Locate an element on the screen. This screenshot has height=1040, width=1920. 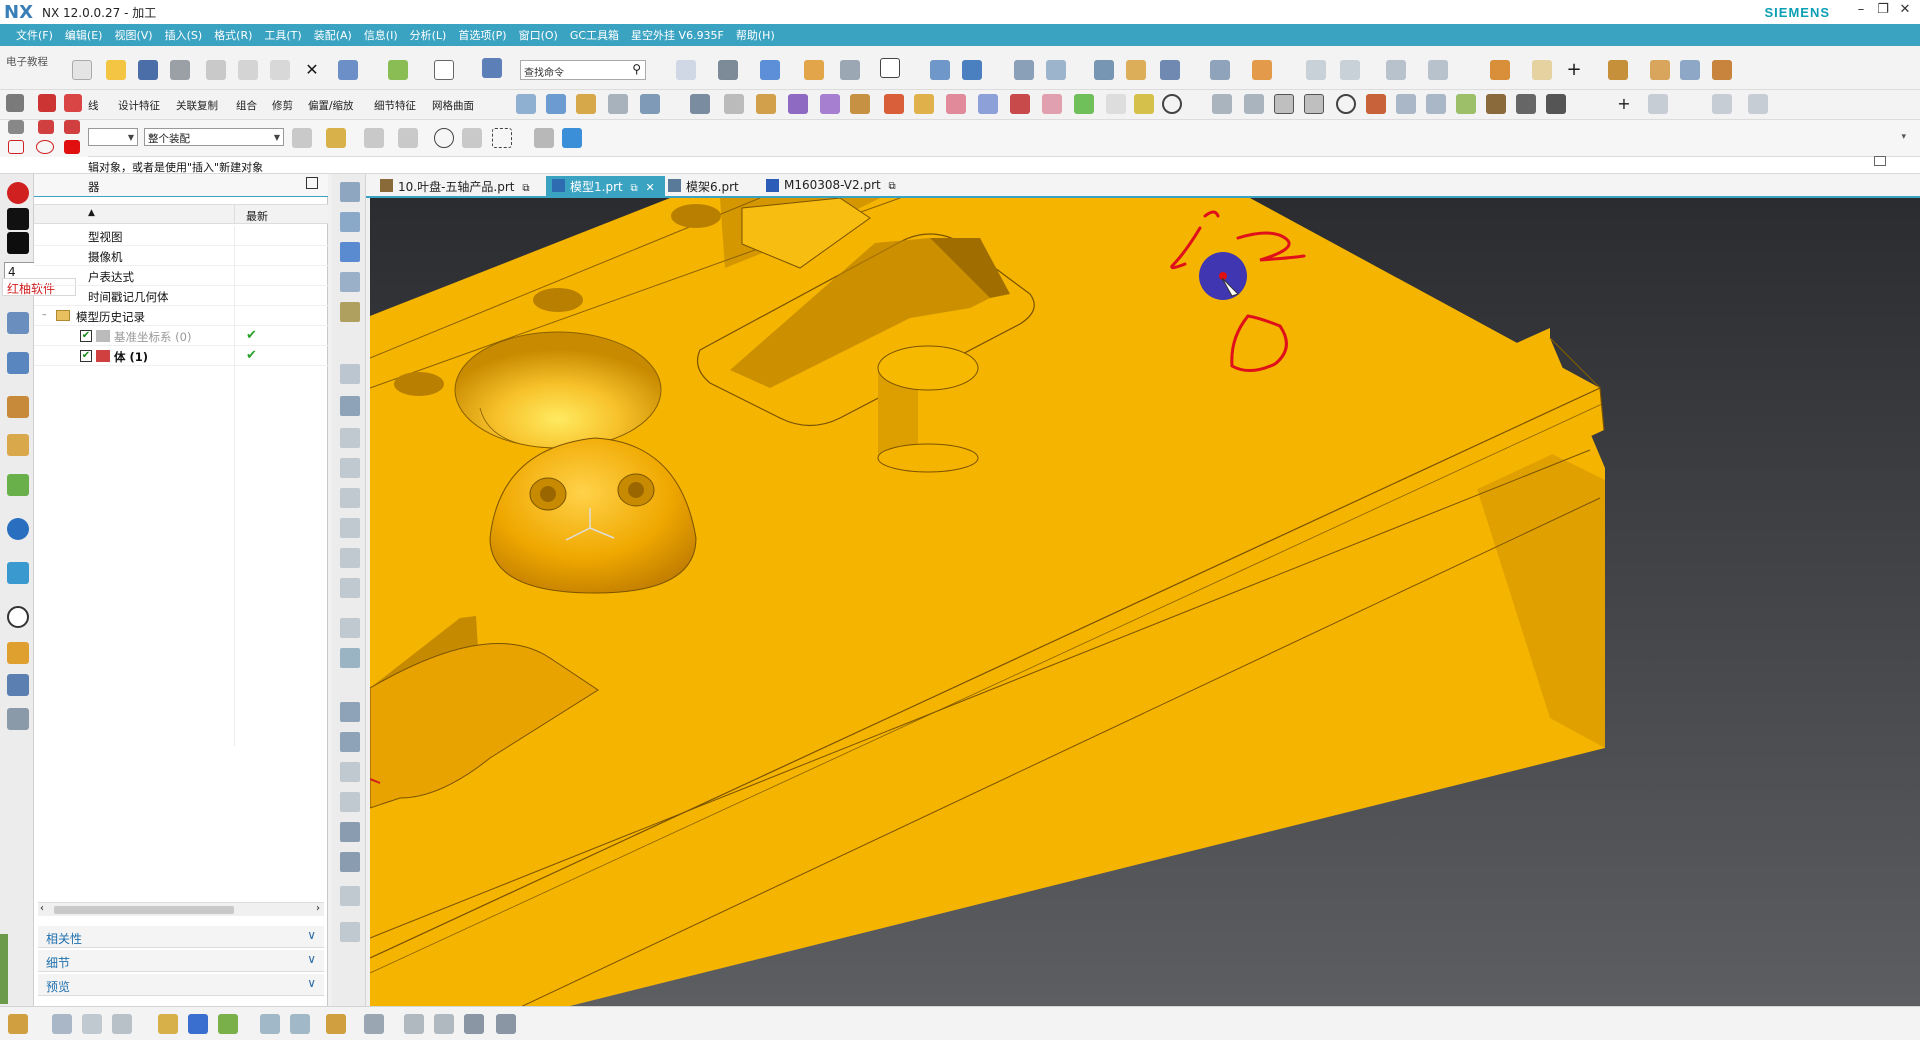
orient-icon is located at coordinates (850, 70).